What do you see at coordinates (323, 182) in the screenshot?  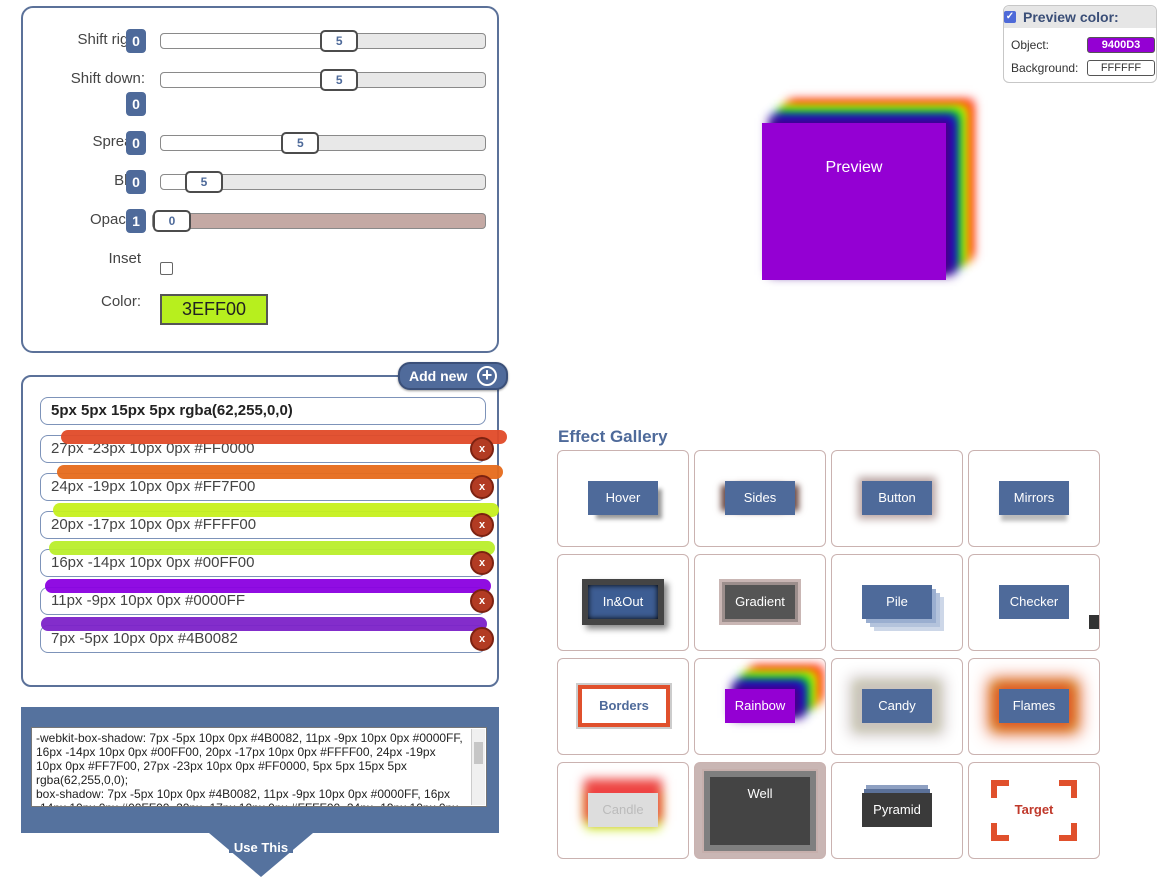 I see `blur-slider: 5` at bounding box center [323, 182].